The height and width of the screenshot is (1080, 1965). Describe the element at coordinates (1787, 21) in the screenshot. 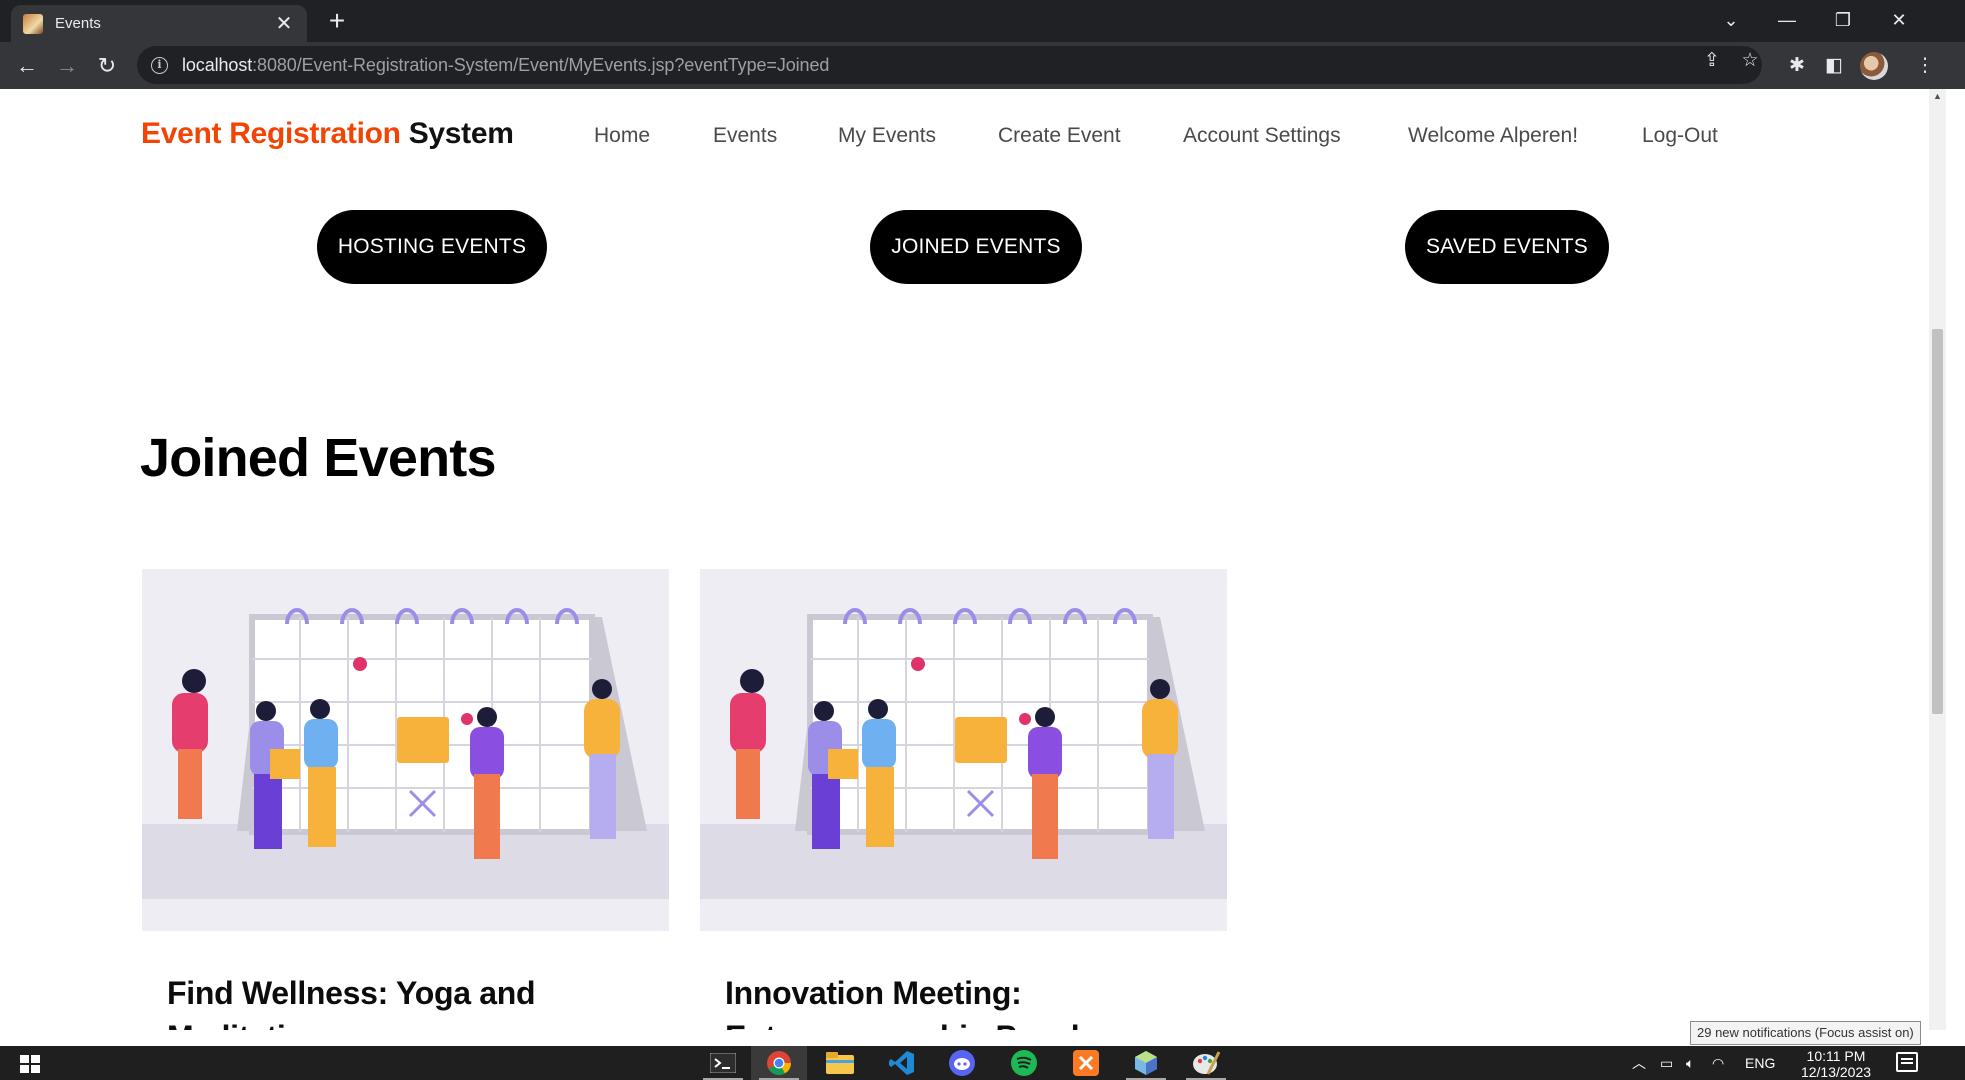

I see `minimize-icon: —` at that location.